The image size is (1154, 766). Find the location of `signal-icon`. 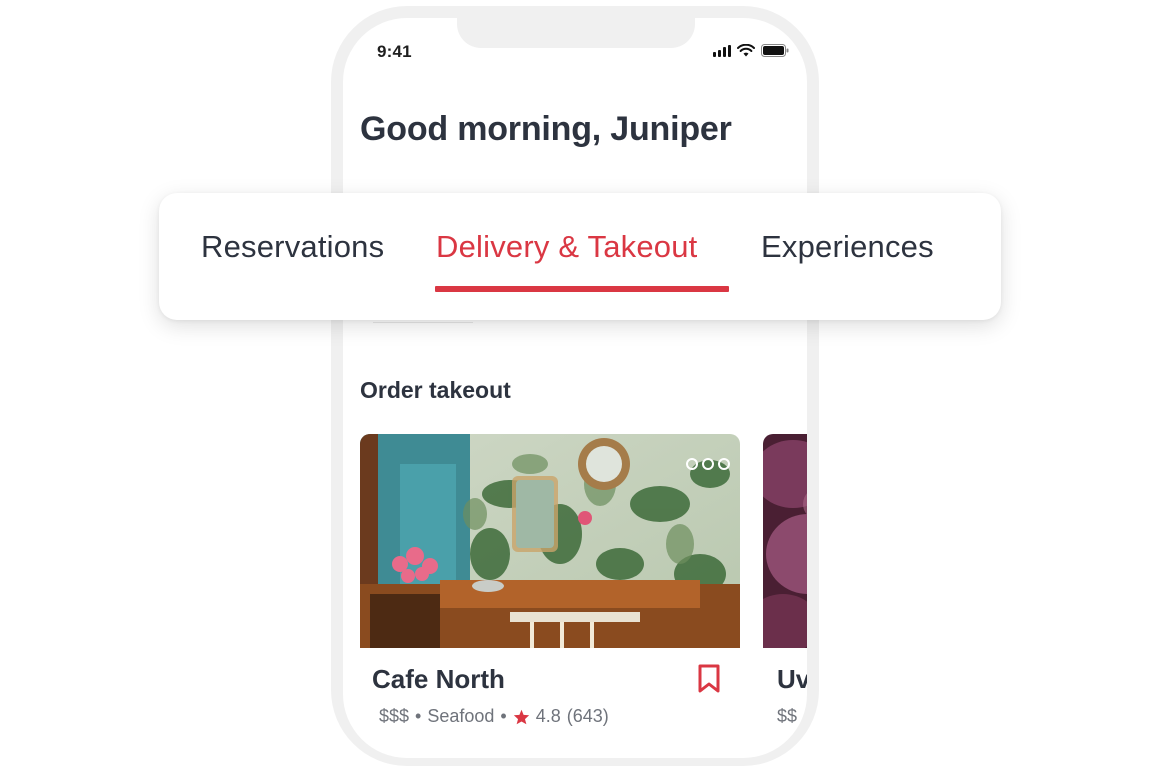

signal-icon is located at coordinates (722, 51).